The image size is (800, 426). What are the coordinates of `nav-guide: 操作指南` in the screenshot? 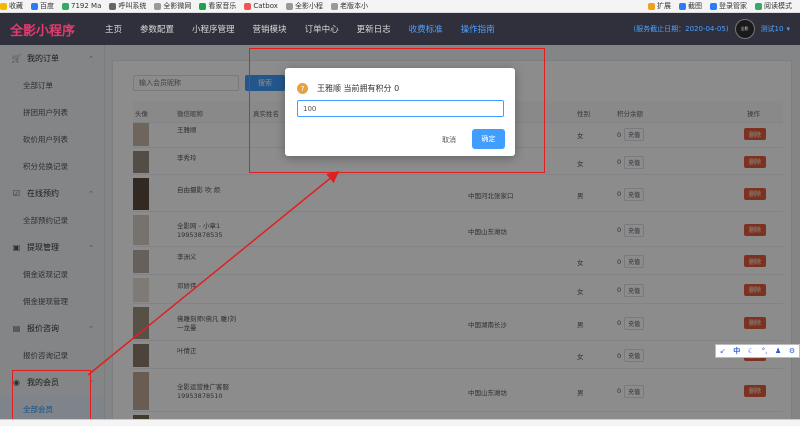 It's located at (478, 29).